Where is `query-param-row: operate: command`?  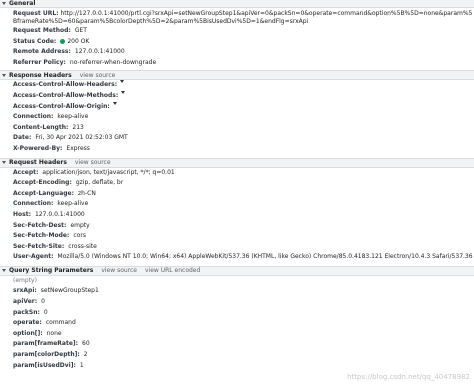 query-param-row: operate: command is located at coordinates (237, 323).